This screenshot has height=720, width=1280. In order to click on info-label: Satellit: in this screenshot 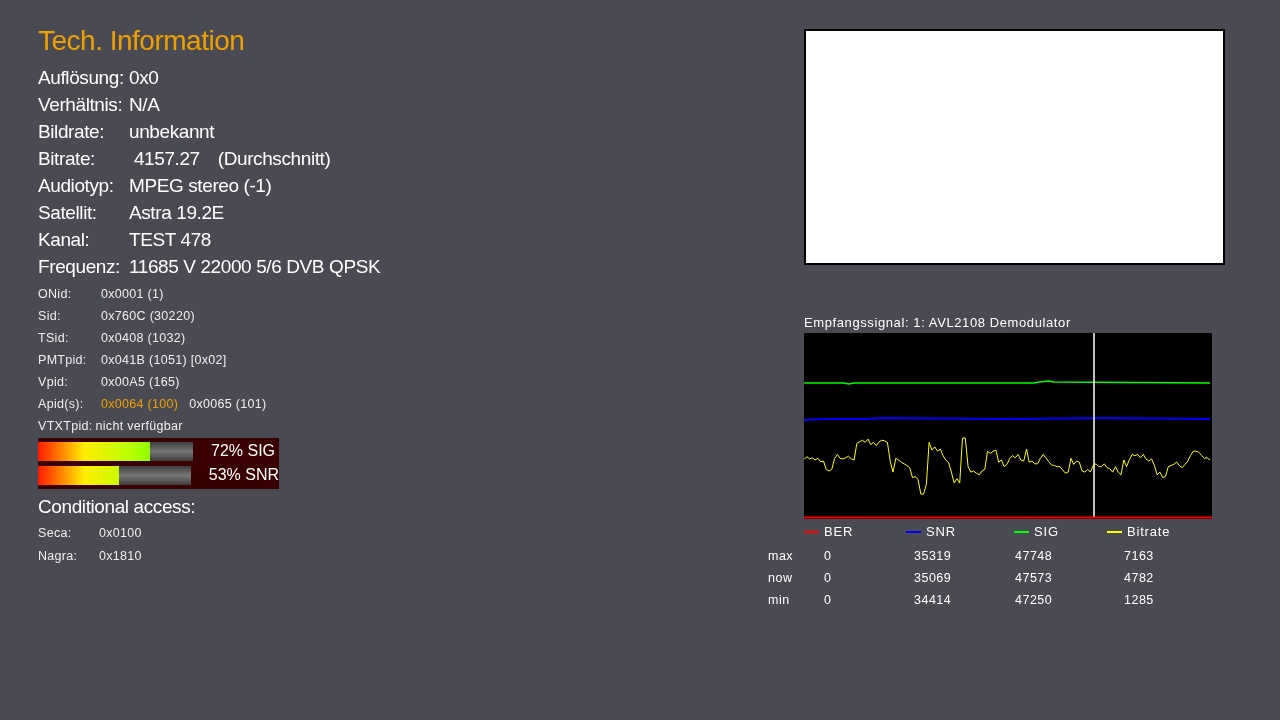, I will do `click(68, 212)`.